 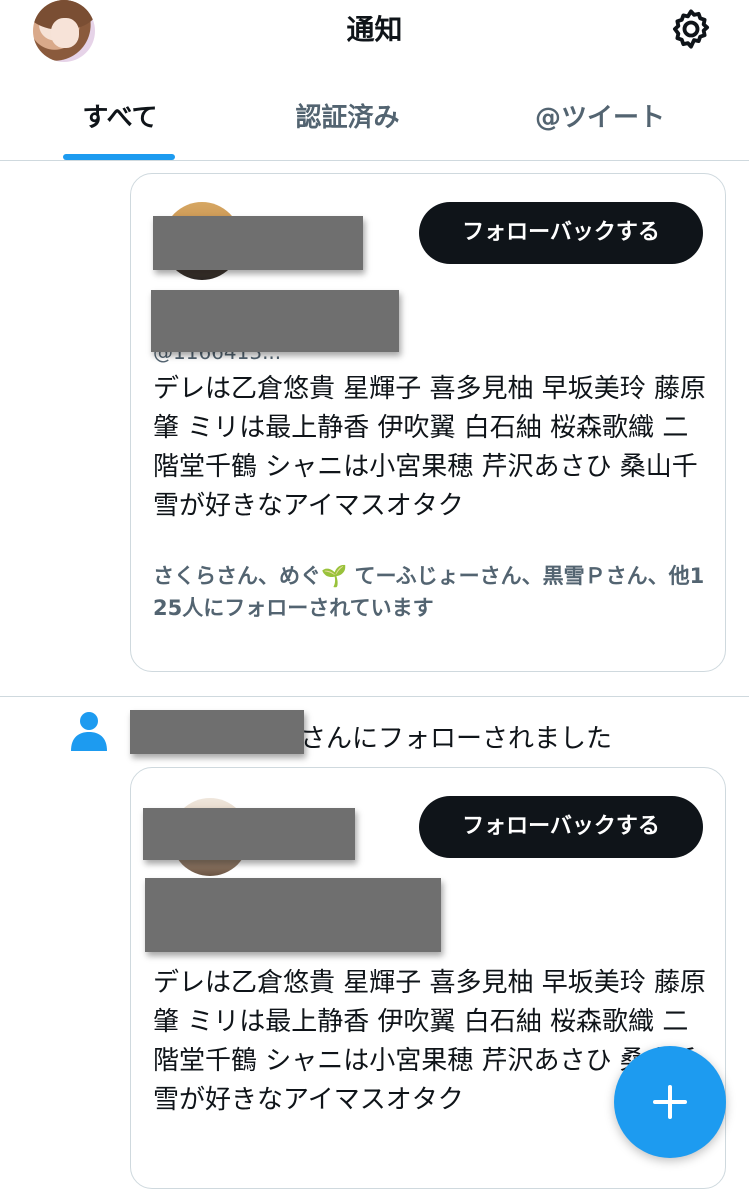 What do you see at coordinates (217, 732) in the screenshot?
I see `redacted-follower-name` at bounding box center [217, 732].